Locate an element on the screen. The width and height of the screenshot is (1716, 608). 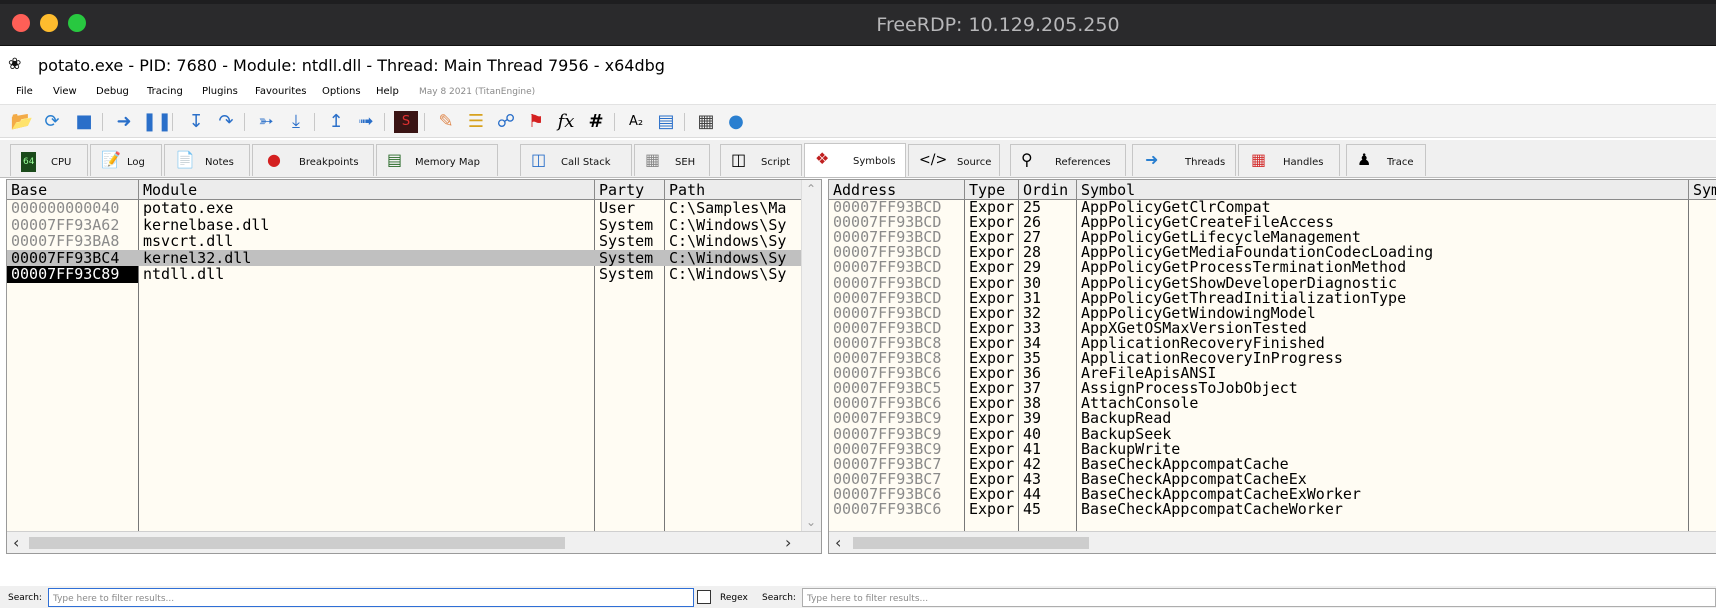
scroll-up-icon: ⌃ is located at coordinates (811, 189).